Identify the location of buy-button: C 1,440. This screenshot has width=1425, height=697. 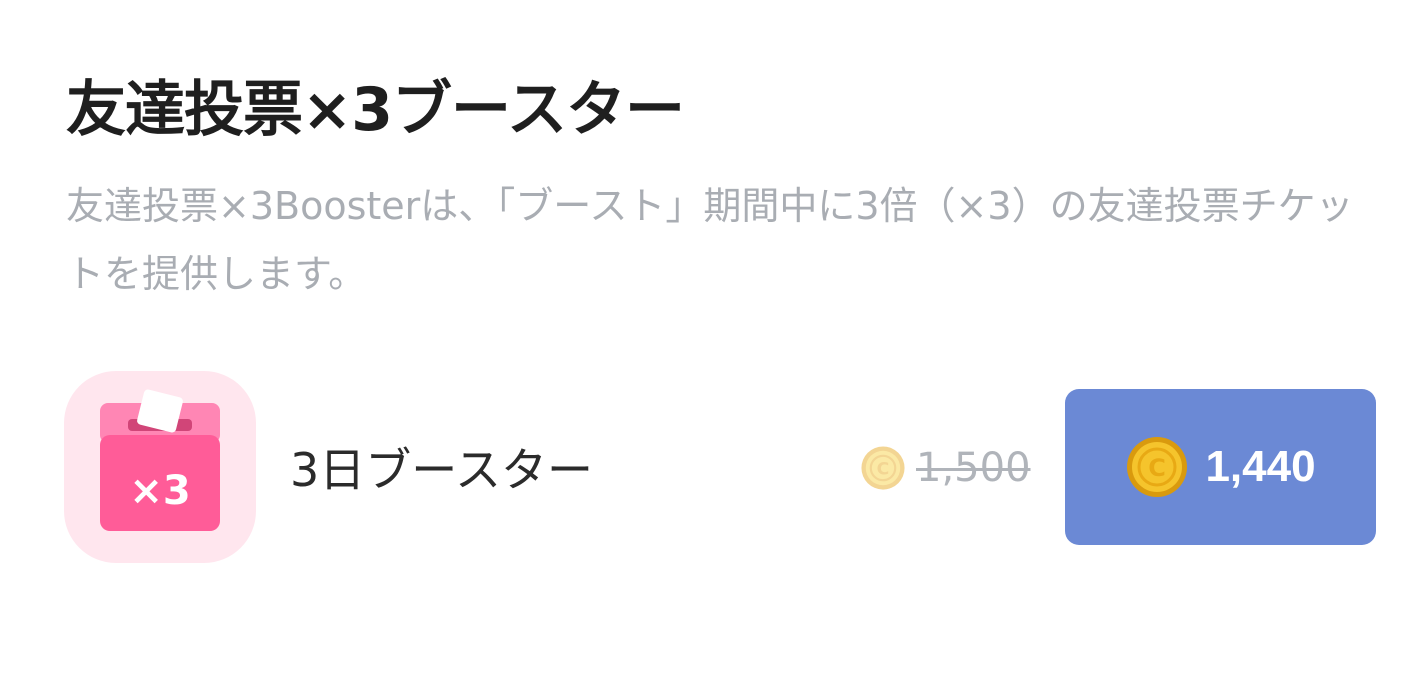
(1220, 467).